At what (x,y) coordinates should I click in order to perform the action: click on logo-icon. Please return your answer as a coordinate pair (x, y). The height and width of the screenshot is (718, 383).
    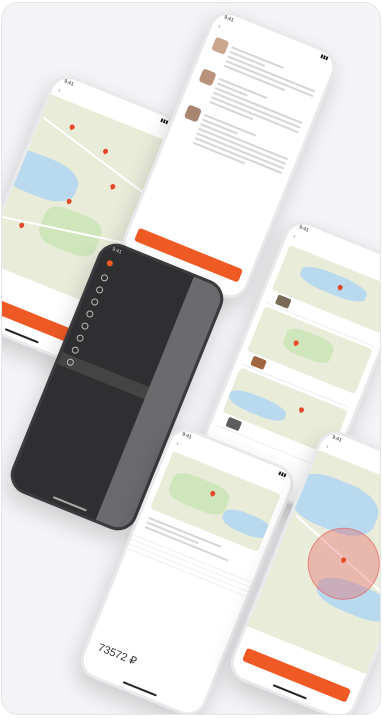
    Looking at the image, I should click on (109, 263).